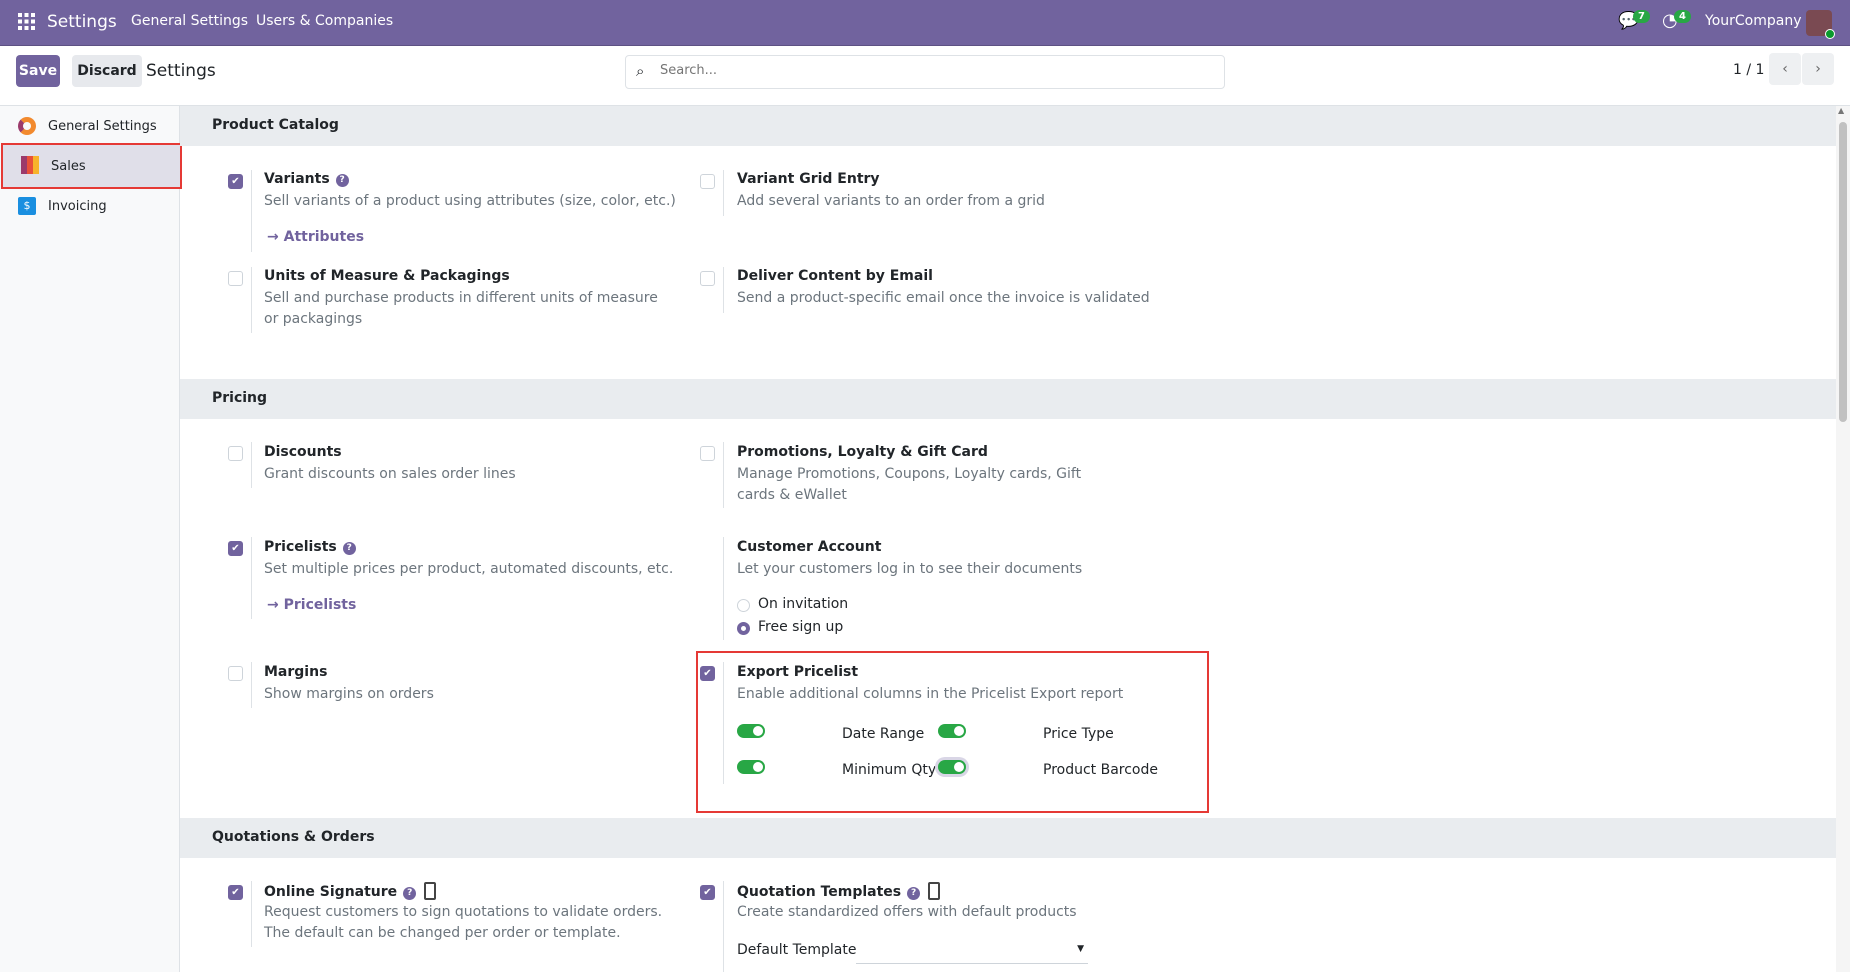 This screenshot has width=1850, height=972. Describe the element at coordinates (640, 71) in the screenshot. I see `search-icon: ⌕` at that location.